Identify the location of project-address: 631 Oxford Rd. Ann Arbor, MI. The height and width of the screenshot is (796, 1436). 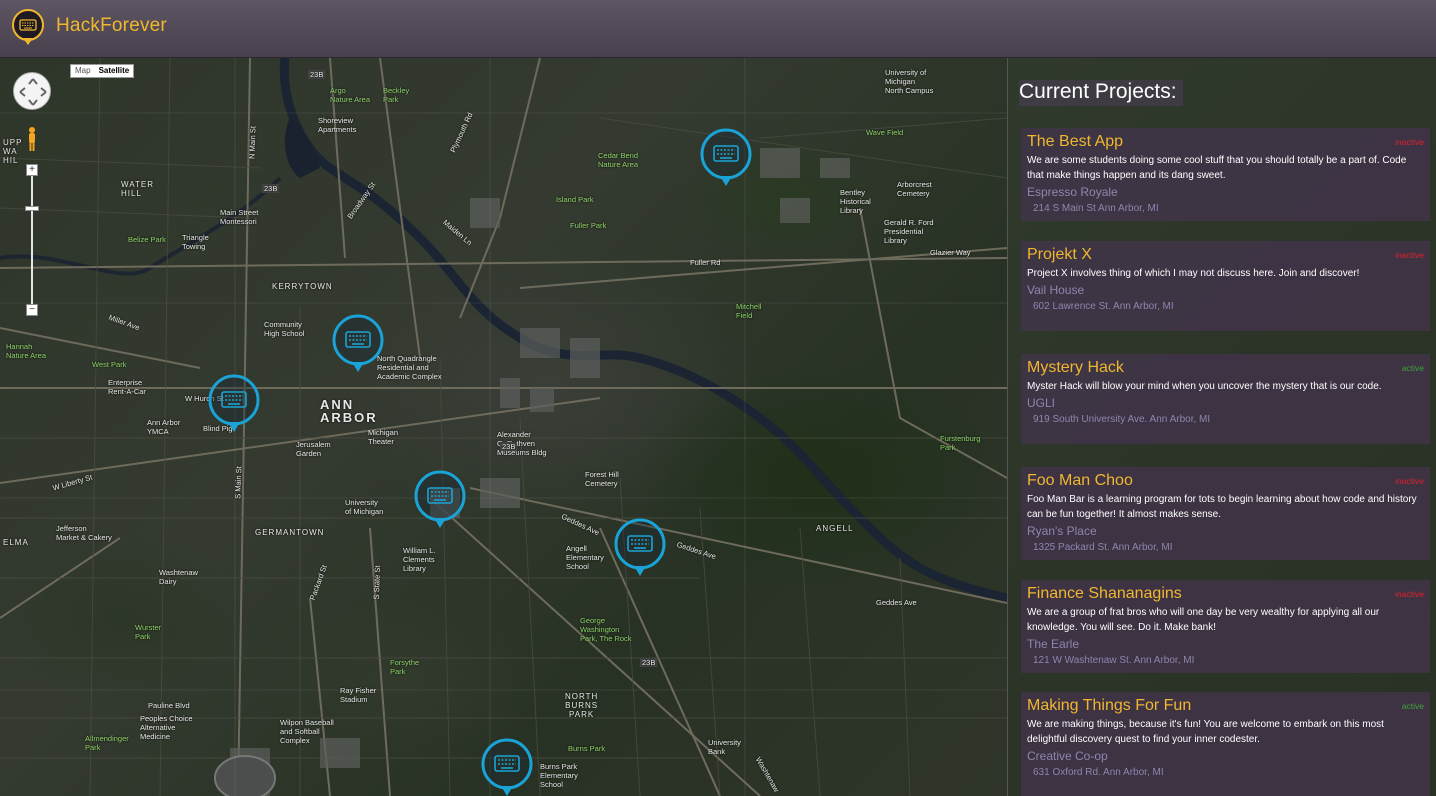
(1098, 772).